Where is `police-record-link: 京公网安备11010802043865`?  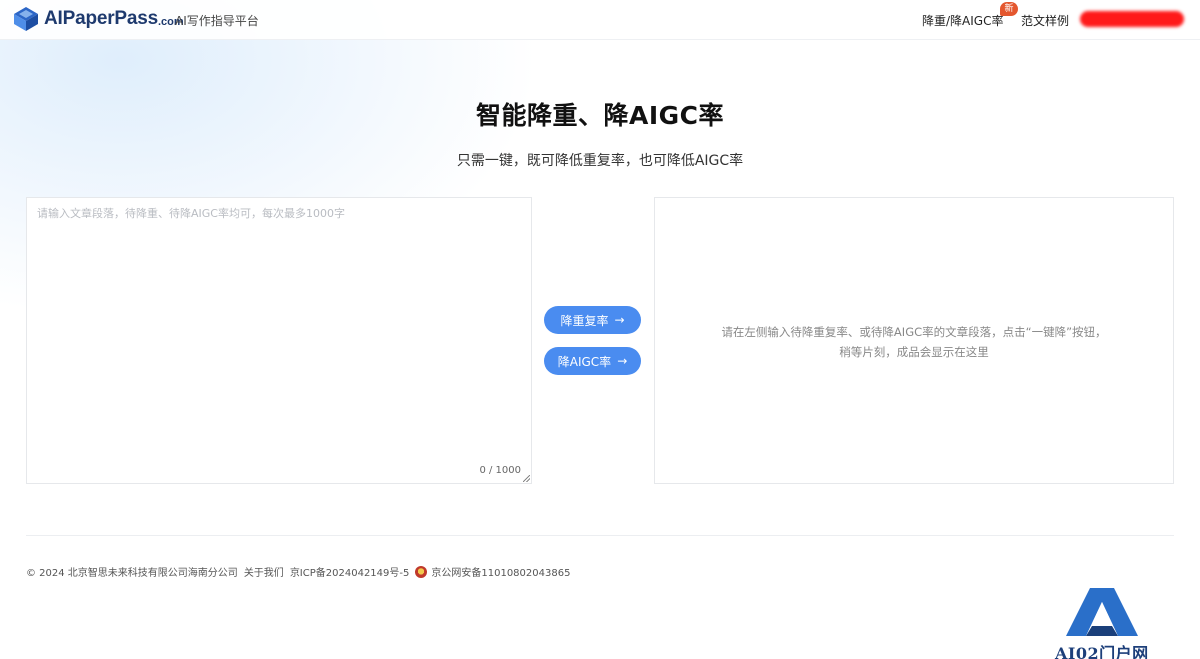 police-record-link: 京公网安备11010802043865 is located at coordinates (500, 571).